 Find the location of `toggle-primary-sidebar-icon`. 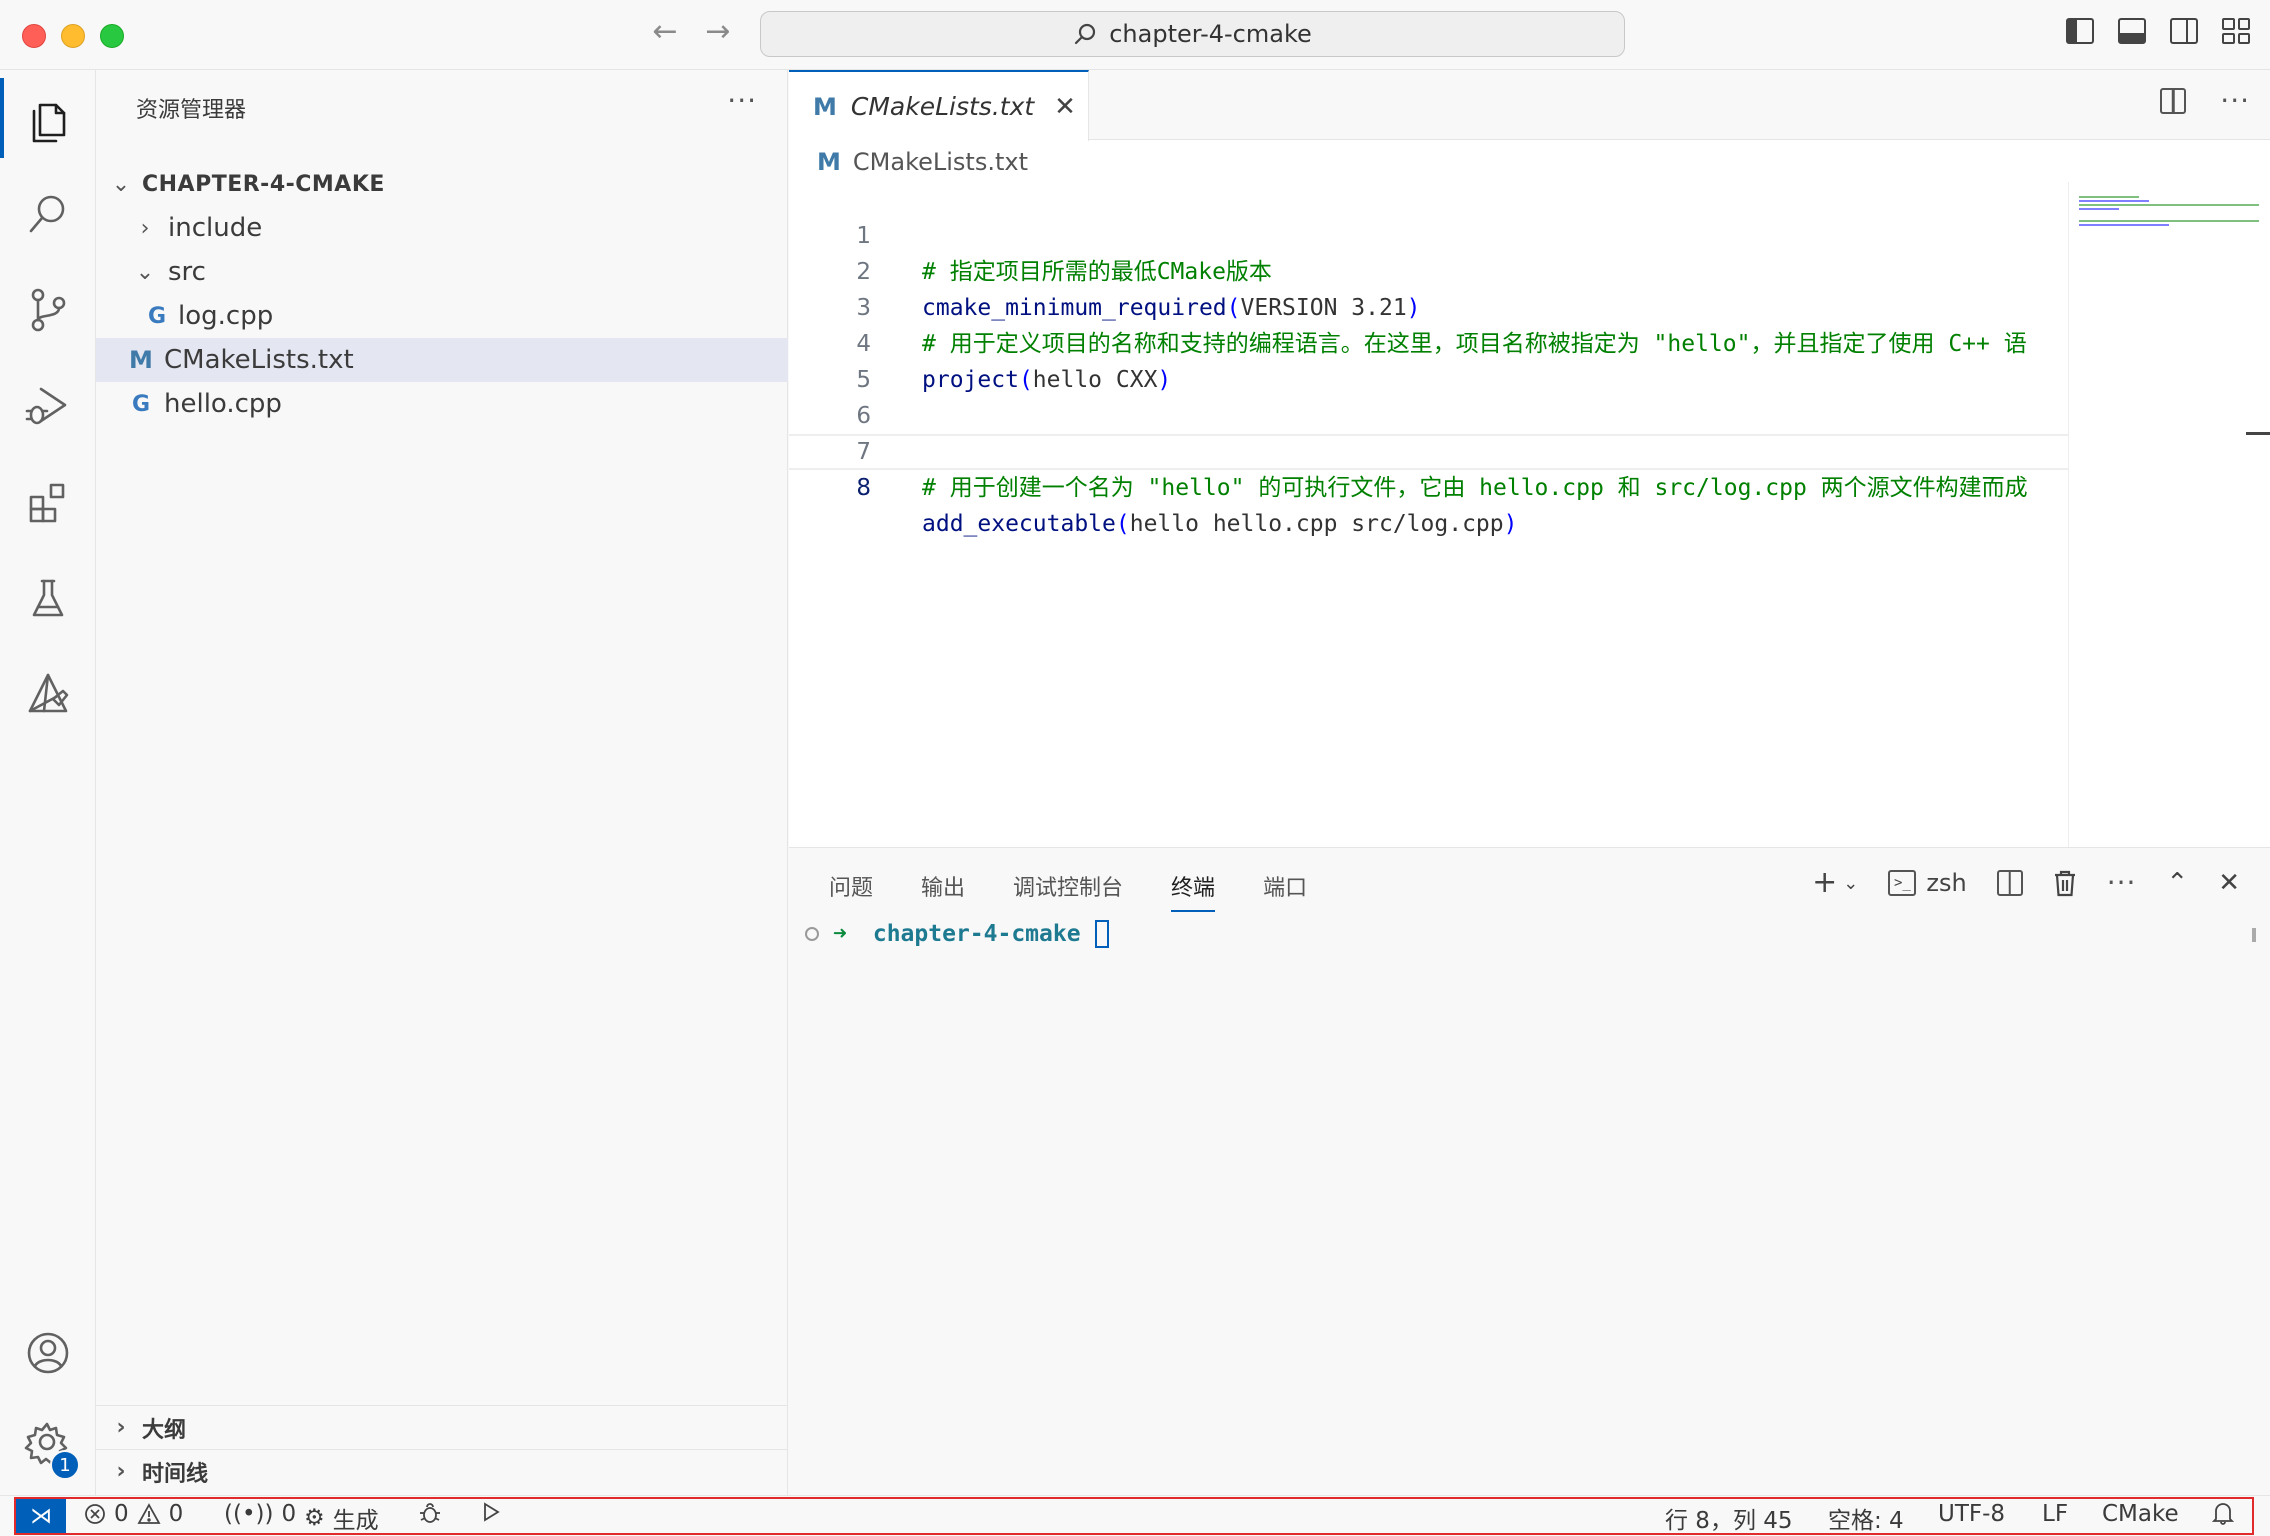

toggle-primary-sidebar-icon is located at coordinates (2080, 31).